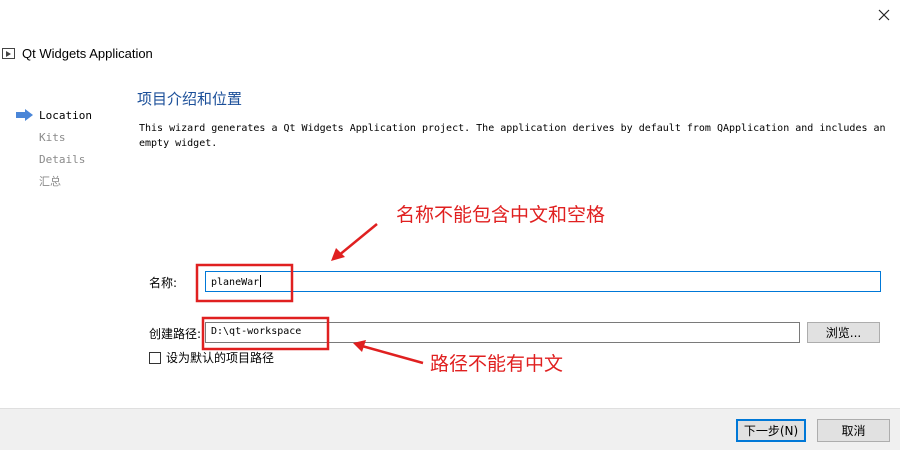 This screenshot has width=900, height=450. I want to click on default-path-label: 设为默认的项目路径, so click(220, 358).